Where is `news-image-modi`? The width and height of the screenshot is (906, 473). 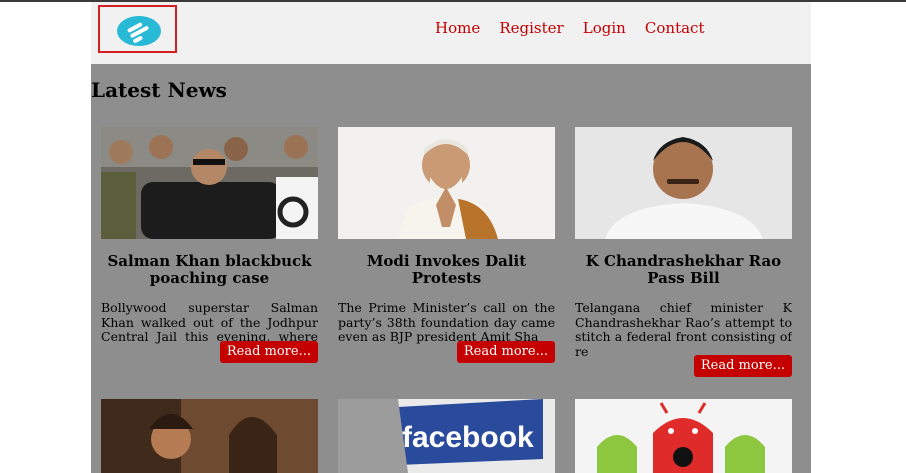 news-image-modi is located at coordinates (446, 183).